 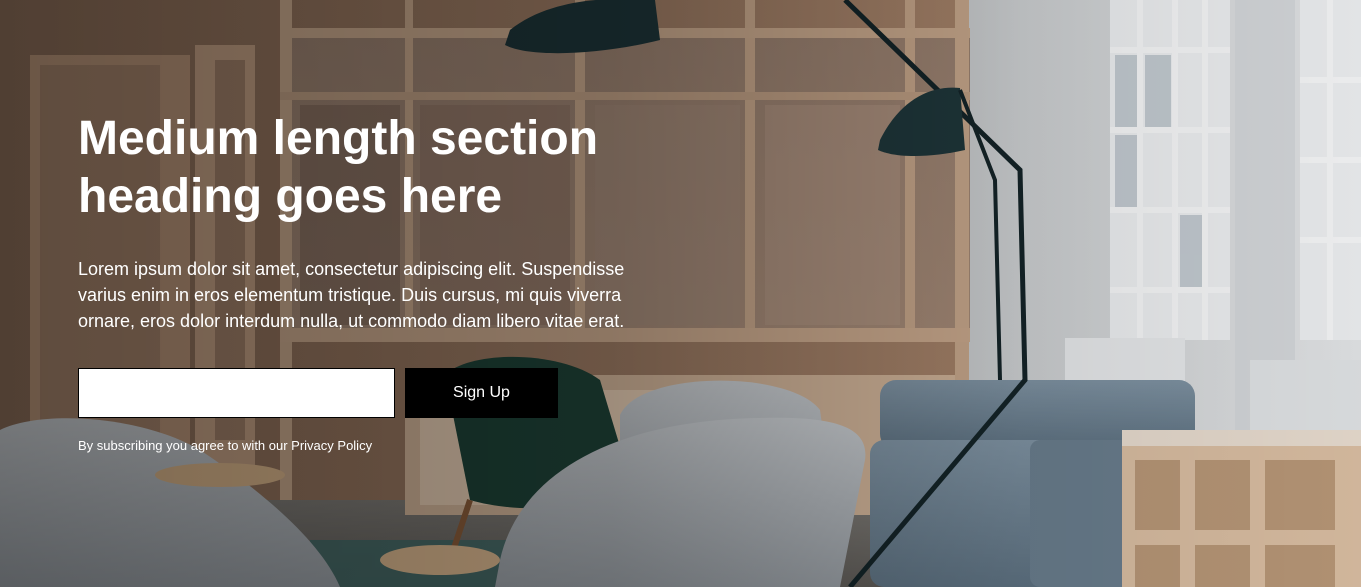 I want to click on section-heading: Medium length section heading goes here, so click(x=338, y=167).